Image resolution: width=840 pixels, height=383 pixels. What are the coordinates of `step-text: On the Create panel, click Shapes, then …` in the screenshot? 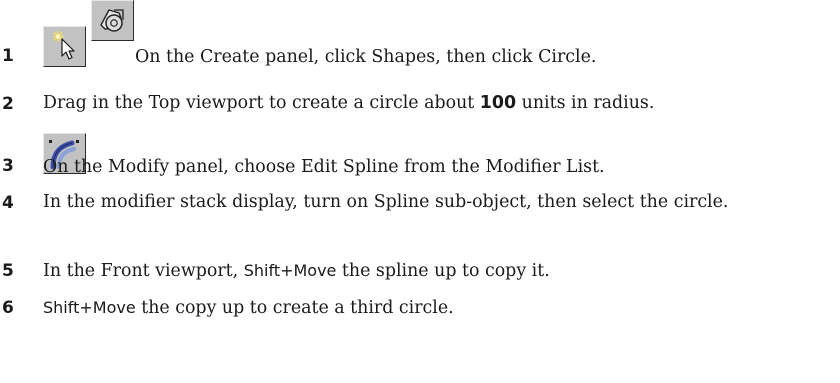 It's located at (366, 57).